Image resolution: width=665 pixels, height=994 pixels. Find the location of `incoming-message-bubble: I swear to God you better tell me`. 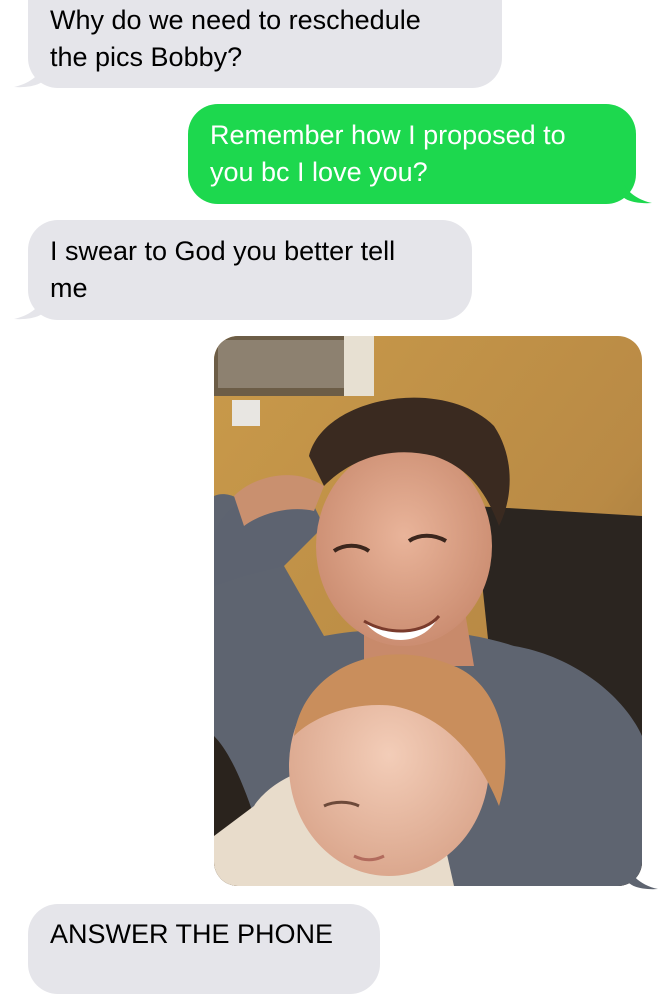

incoming-message-bubble: I swear to God you better tell me is located at coordinates (250, 270).